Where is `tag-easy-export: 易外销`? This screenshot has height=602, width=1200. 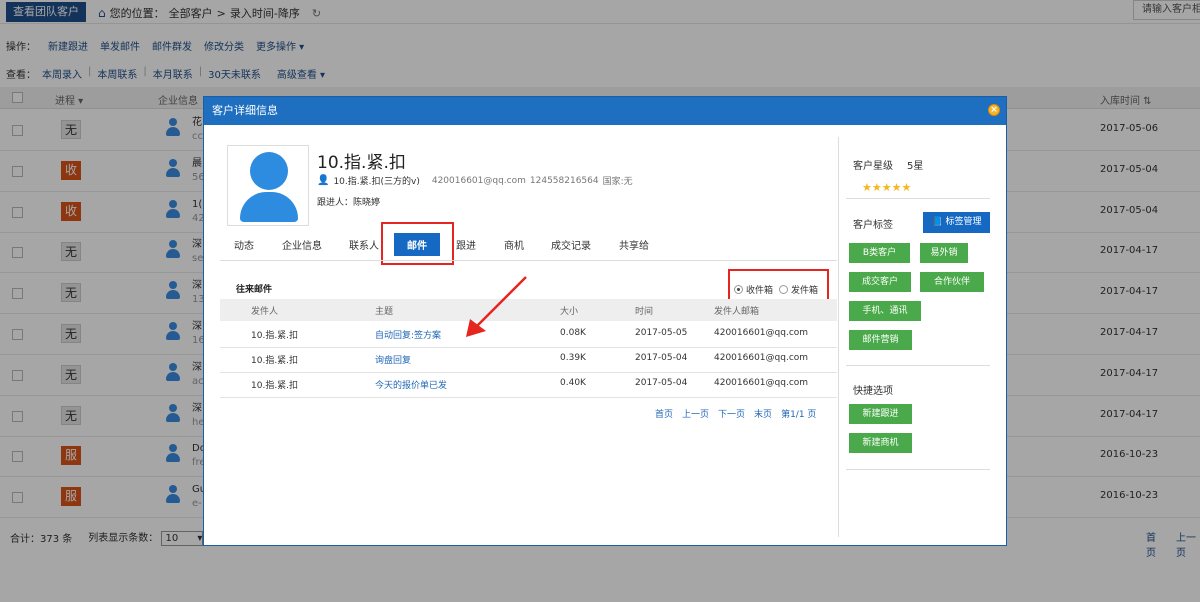 tag-easy-export: 易外销 is located at coordinates (944, 253).